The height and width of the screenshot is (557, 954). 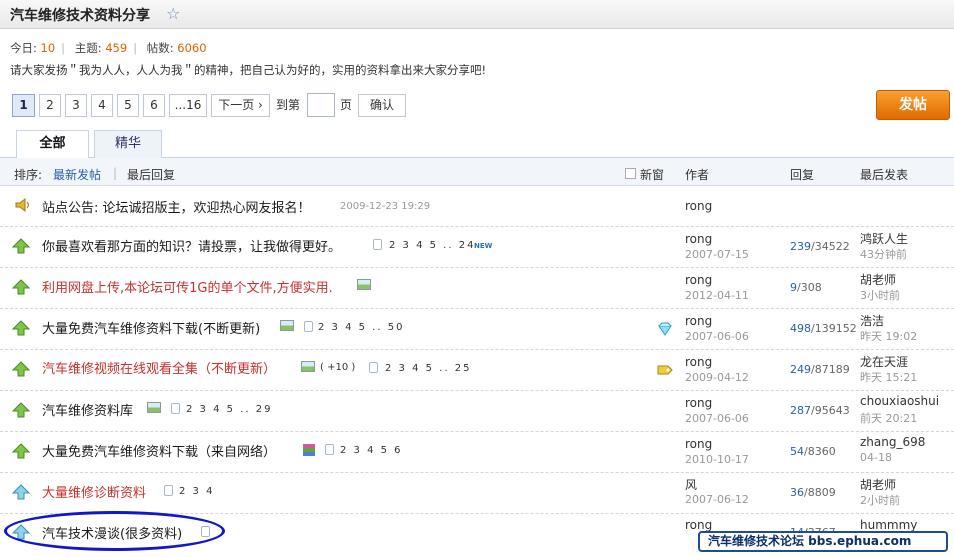 I want to click on last-poster: hummmy, so click(x=888, y=525).